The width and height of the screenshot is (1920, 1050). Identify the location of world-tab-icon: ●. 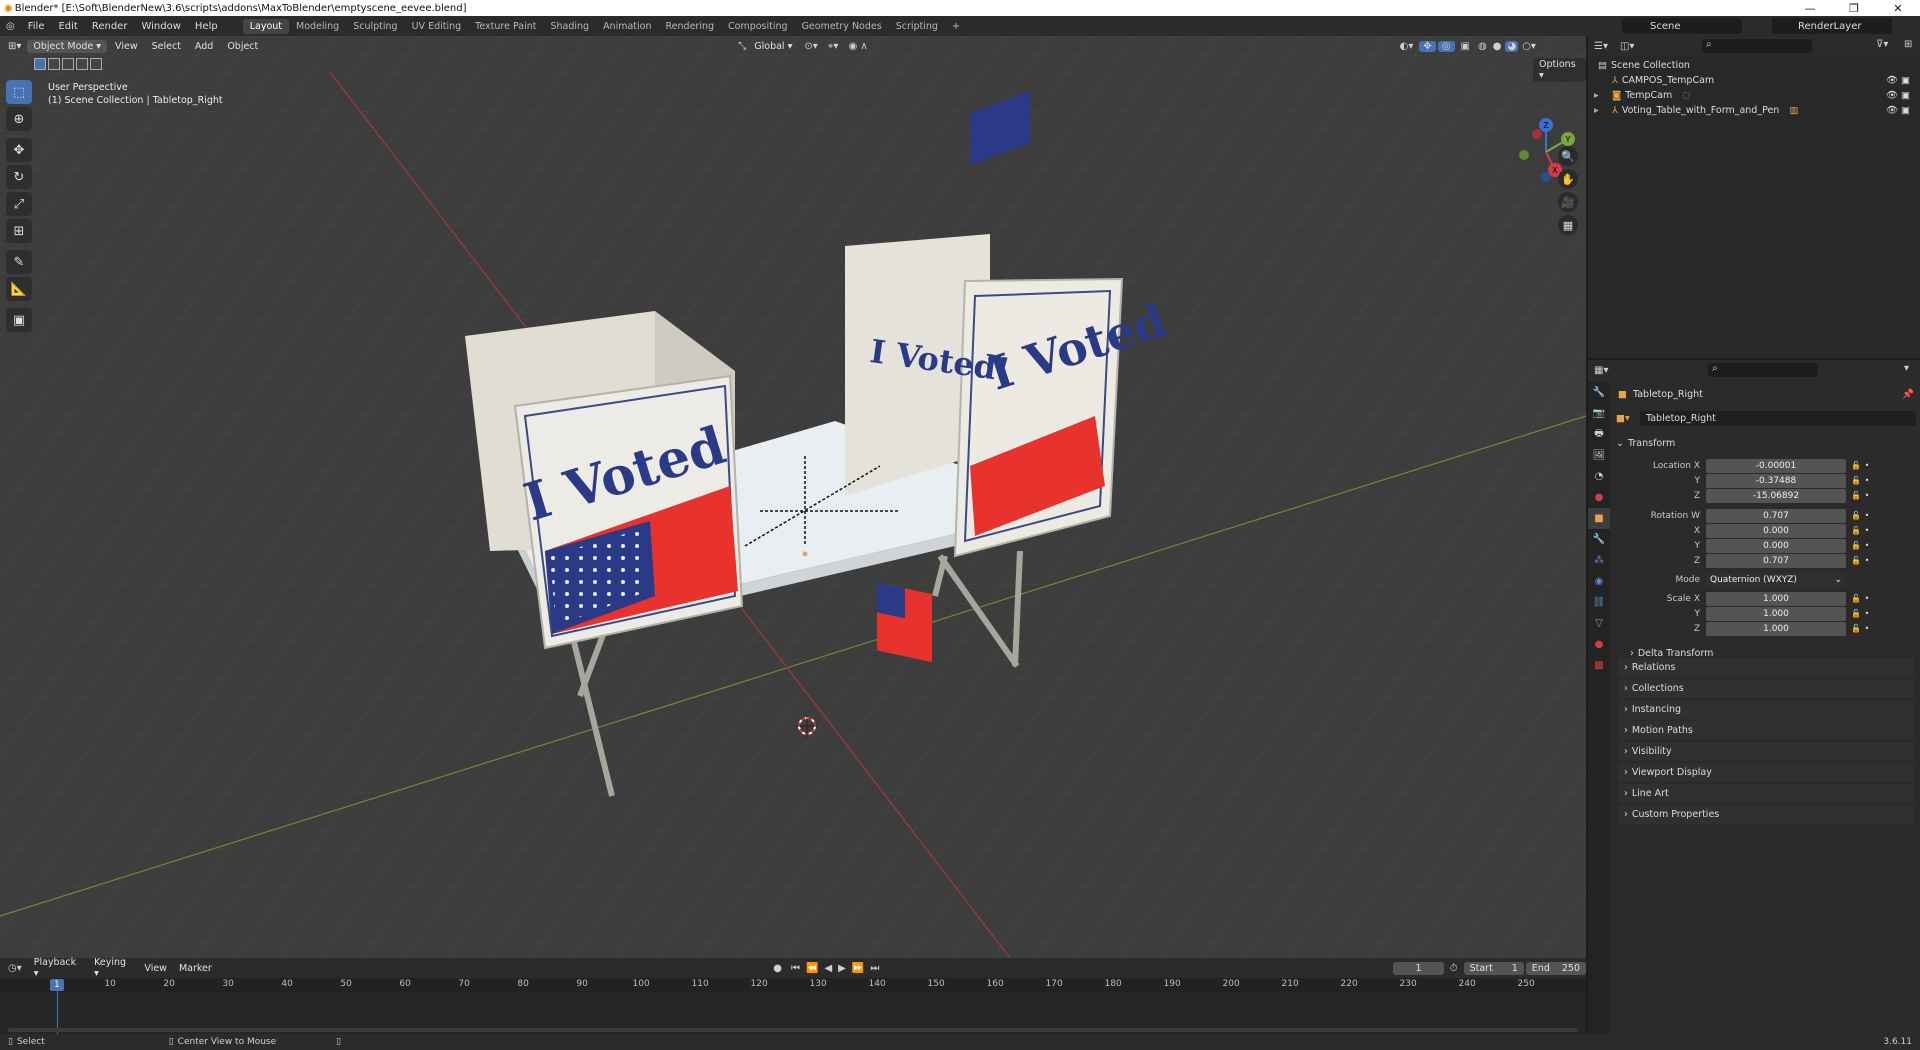
(1599, 497).